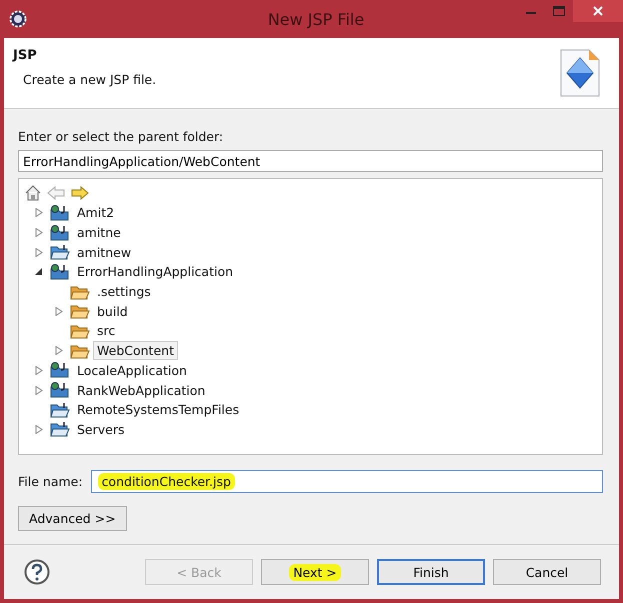  Describe the element at coordinates (37, 572) in the screenshot. I see `help-icon` at that location.